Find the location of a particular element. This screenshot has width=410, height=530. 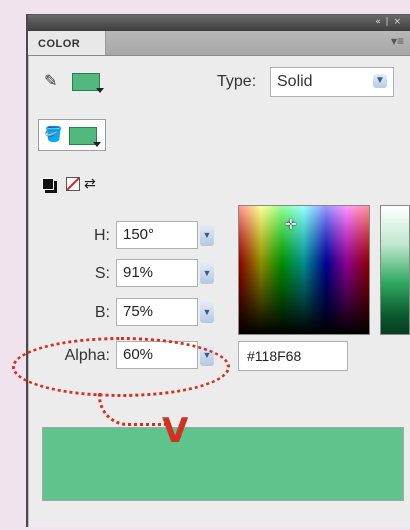

type-dropdown: Solid ▼ is located at coordinates (332, 82).